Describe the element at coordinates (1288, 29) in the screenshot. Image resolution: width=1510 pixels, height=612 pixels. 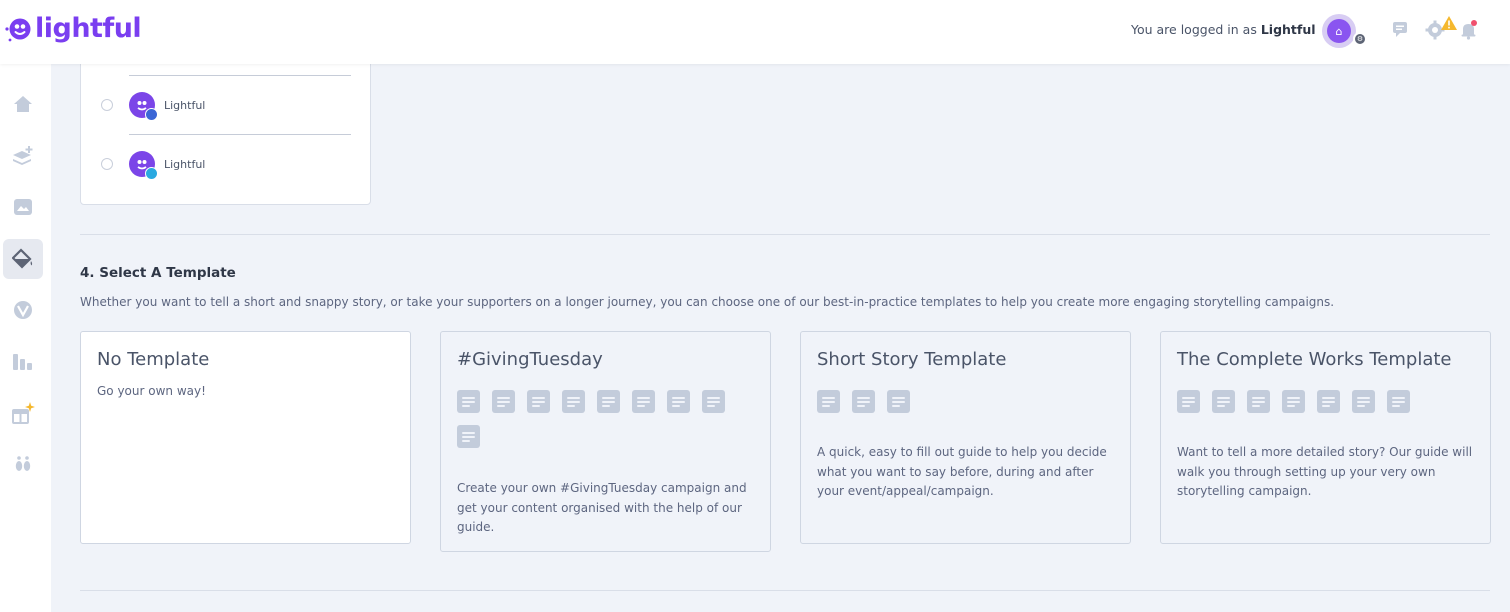
I see `login-user-name: Lightful` at that location.